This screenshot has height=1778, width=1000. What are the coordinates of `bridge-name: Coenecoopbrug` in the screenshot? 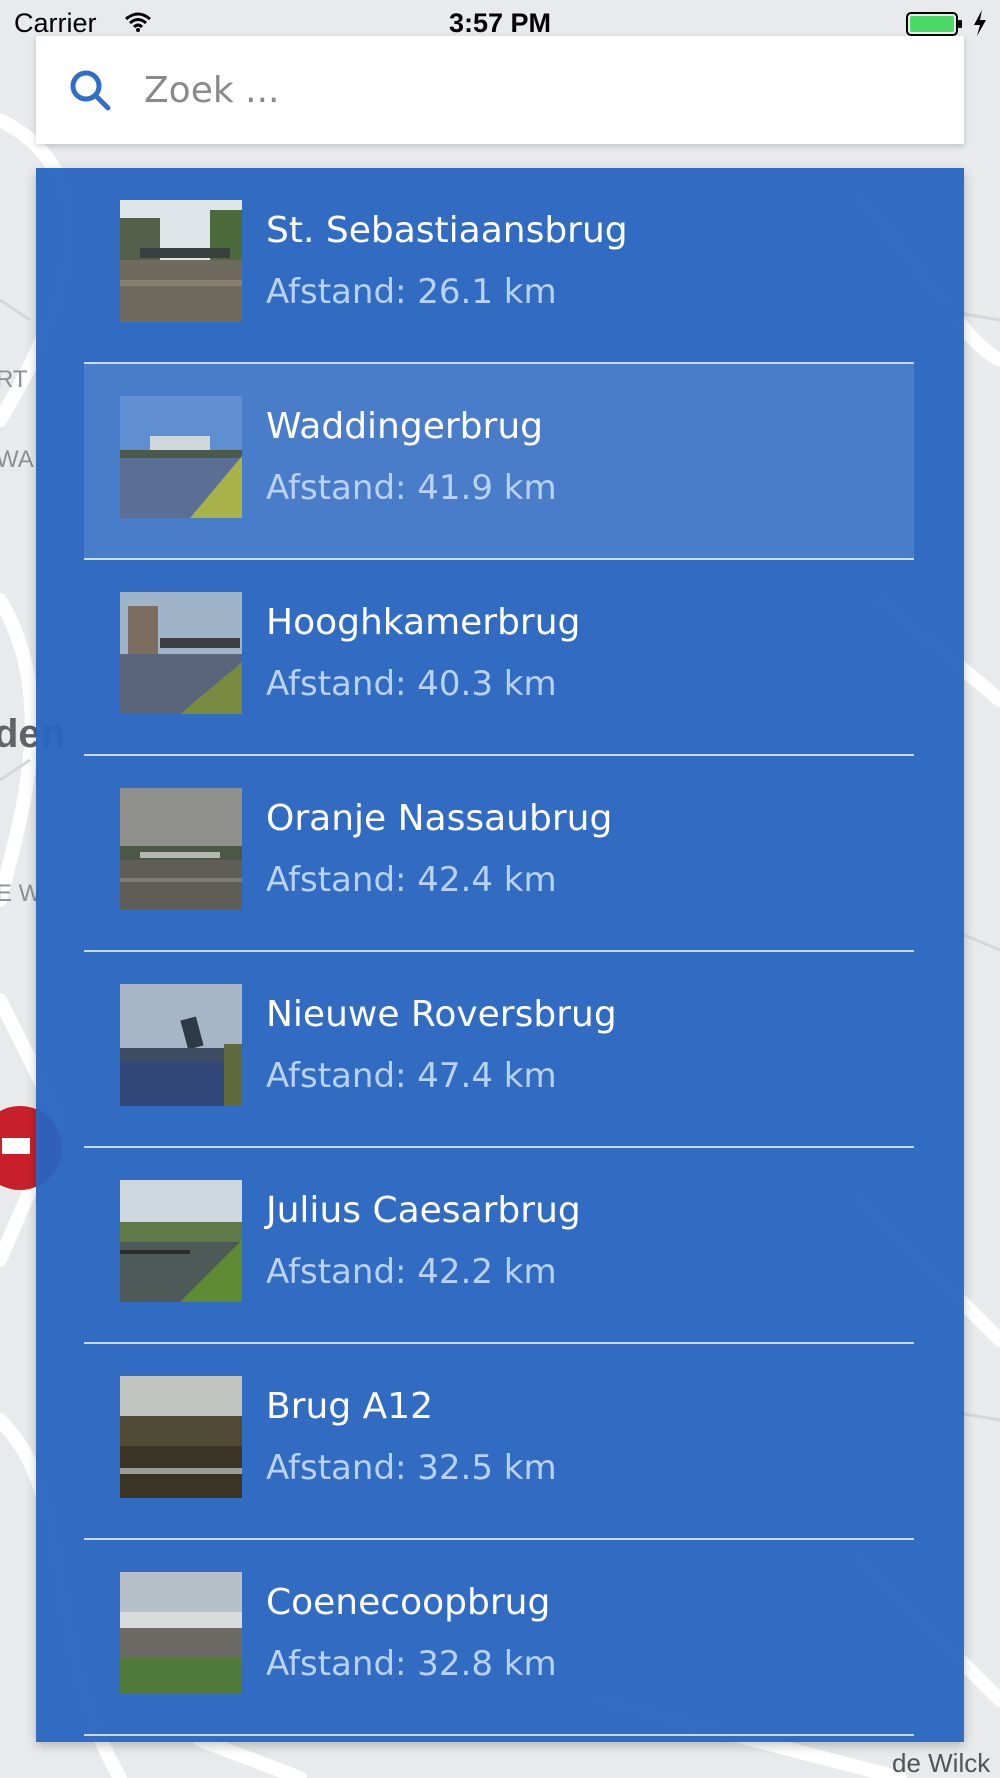 It's located at (408, 1602).